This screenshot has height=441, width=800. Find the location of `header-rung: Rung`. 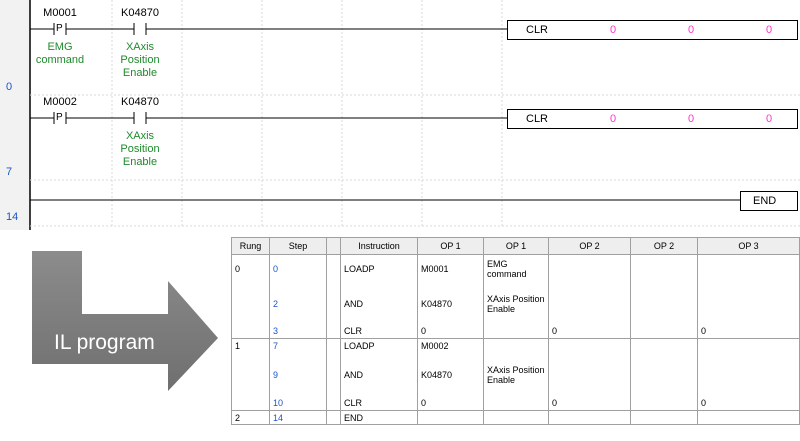

header-rung: Rung is located at coordinates (250, 246).